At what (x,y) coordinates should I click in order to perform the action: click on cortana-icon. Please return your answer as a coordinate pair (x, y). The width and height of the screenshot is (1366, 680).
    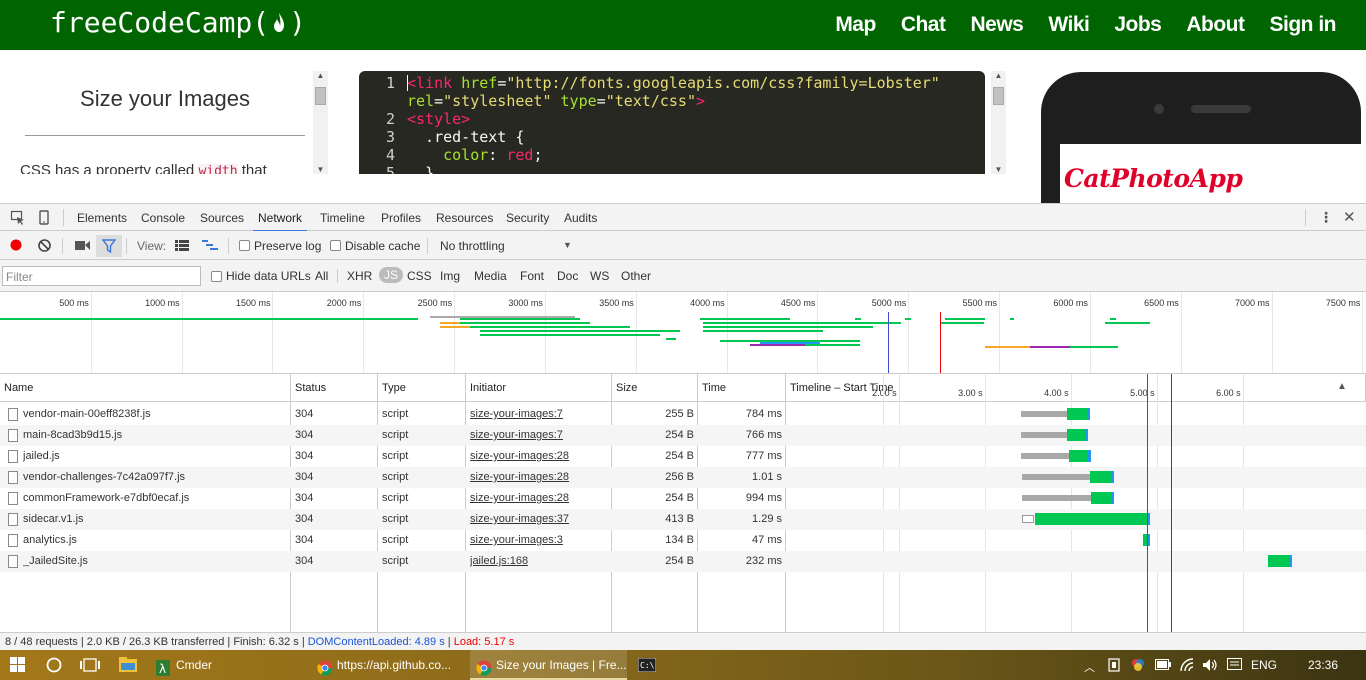
    Looking at the image, I should click on (54, 666).